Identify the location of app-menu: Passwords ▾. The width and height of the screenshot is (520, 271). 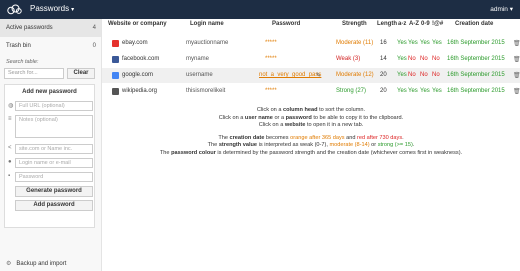
(52, 8).